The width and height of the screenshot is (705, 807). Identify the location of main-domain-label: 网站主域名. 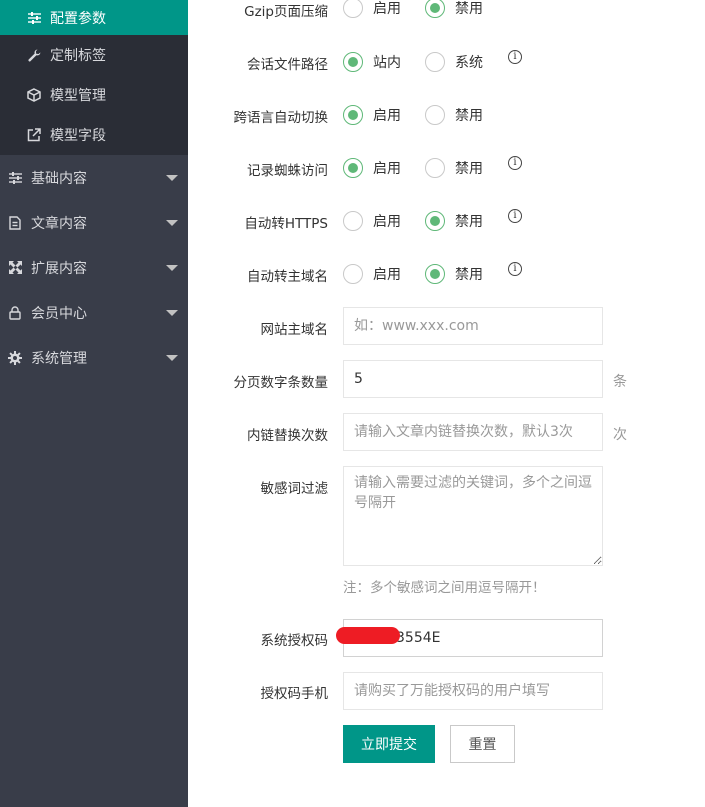
(294, 330).